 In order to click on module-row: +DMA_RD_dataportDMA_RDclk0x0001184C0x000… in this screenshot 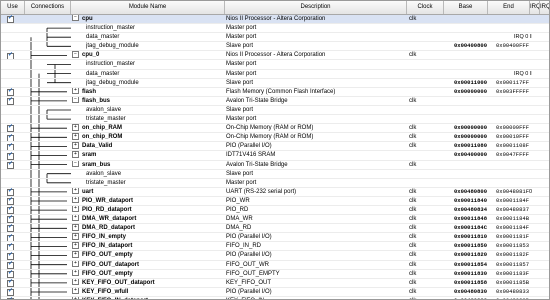, I will do `click(275, 229)`.